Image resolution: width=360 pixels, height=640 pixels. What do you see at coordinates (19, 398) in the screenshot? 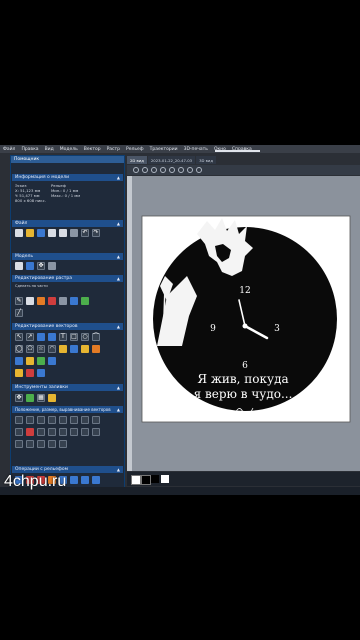
I see `fill-select-icon: ✥` at bounding box center [19, 398].